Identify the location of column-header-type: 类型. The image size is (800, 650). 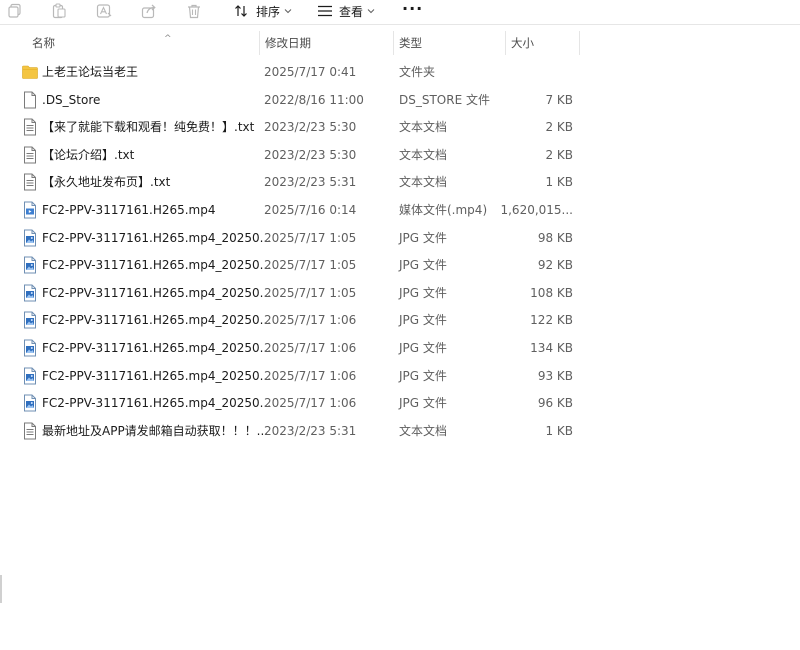
(449, 43).